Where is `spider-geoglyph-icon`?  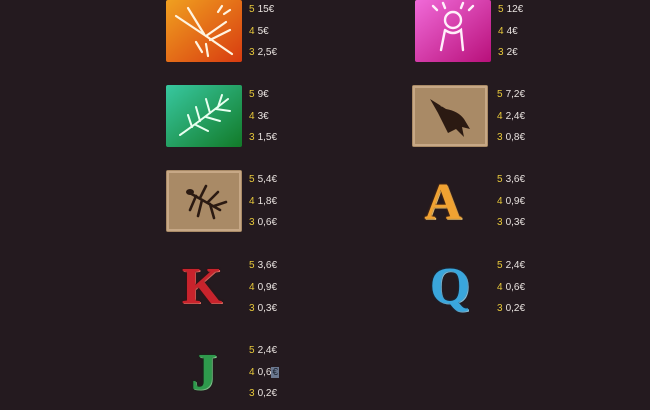
spider-geoglyph-icon is located at coordinates (204, 201).